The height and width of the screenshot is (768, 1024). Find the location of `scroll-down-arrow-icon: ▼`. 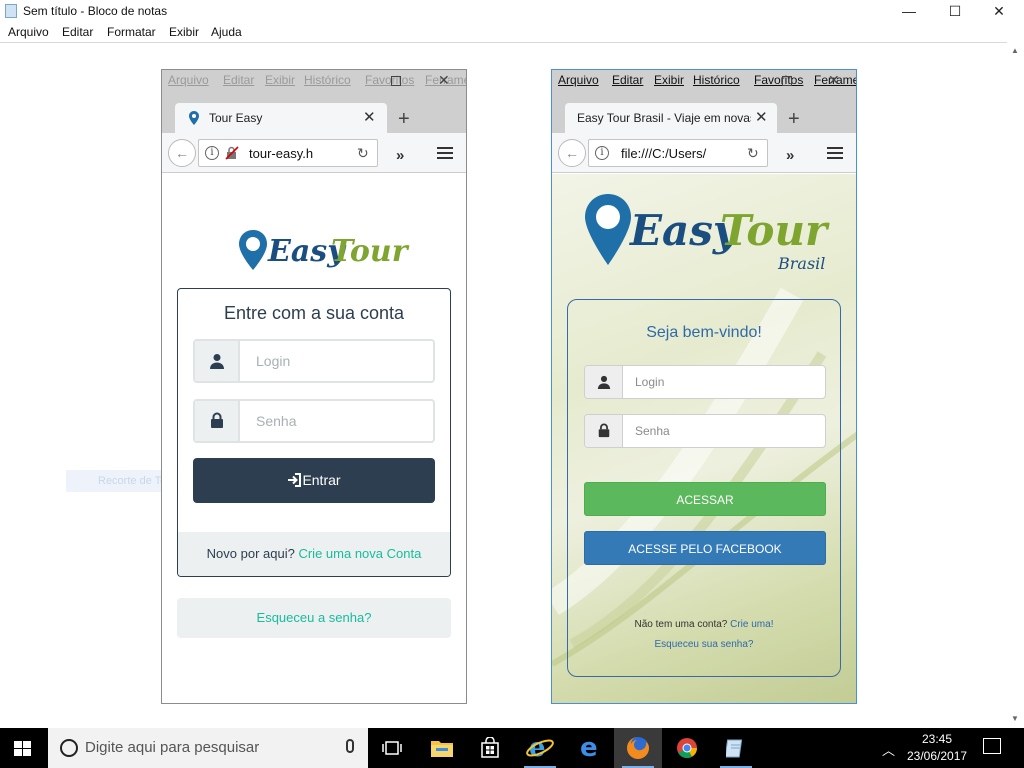

scroll-down-arrow-icon: ▼ is located at coordinates (1015, 718).